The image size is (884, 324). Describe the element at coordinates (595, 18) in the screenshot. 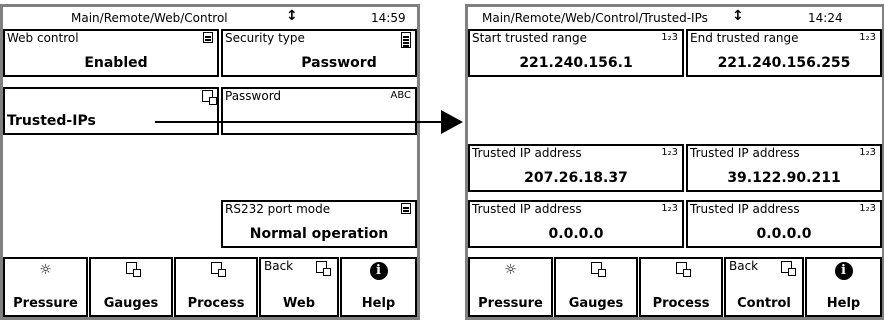

I see `breadcrumb: Main/Remote/Web/Control/Trusted-IPs` at that location.